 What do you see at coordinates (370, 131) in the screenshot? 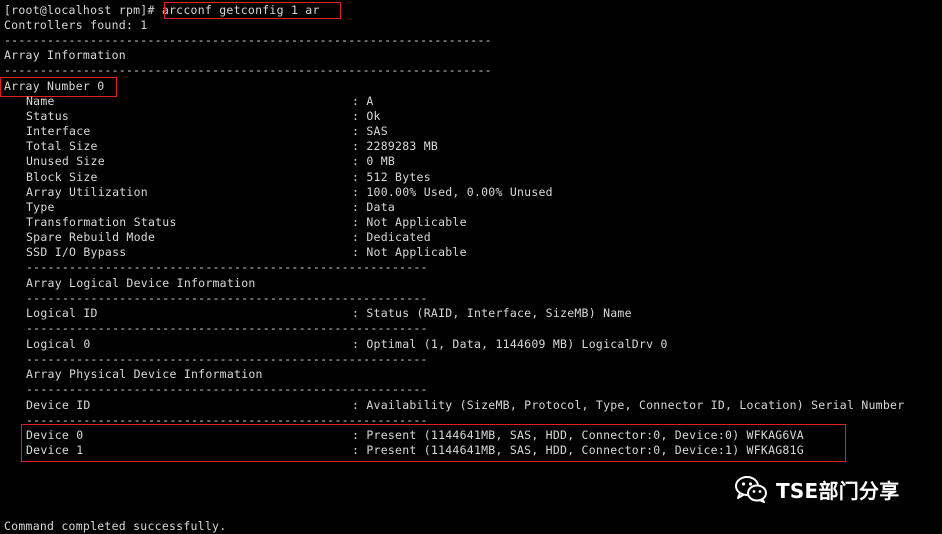
I see `prop-value-interface: : SAS` at bounding box center [370, 131].